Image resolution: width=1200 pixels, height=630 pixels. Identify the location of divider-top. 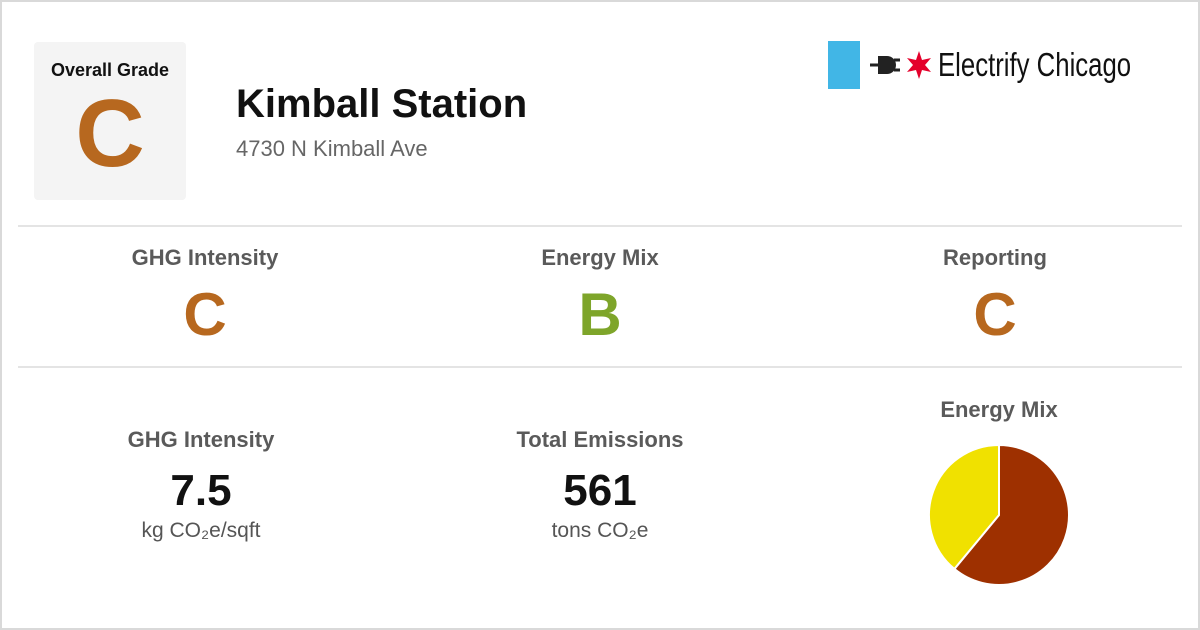
(600, 226).